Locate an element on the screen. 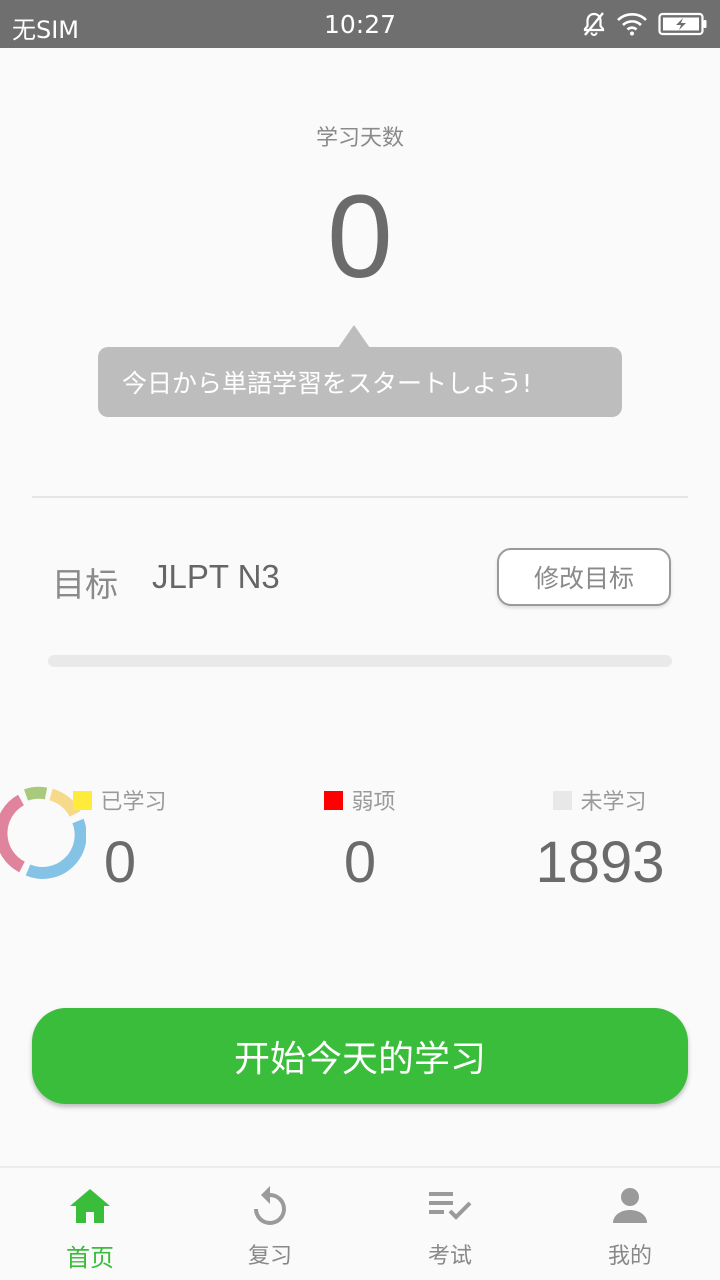  status-bar: 无SIM 10:27 is located at coordinates (360, 24).